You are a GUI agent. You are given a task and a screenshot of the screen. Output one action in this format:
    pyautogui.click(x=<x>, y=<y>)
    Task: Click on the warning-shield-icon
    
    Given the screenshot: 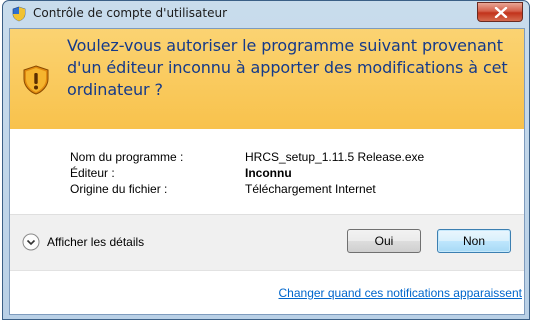 What is the action you would take?
    pyautogui.click(x=36, y=80)
    